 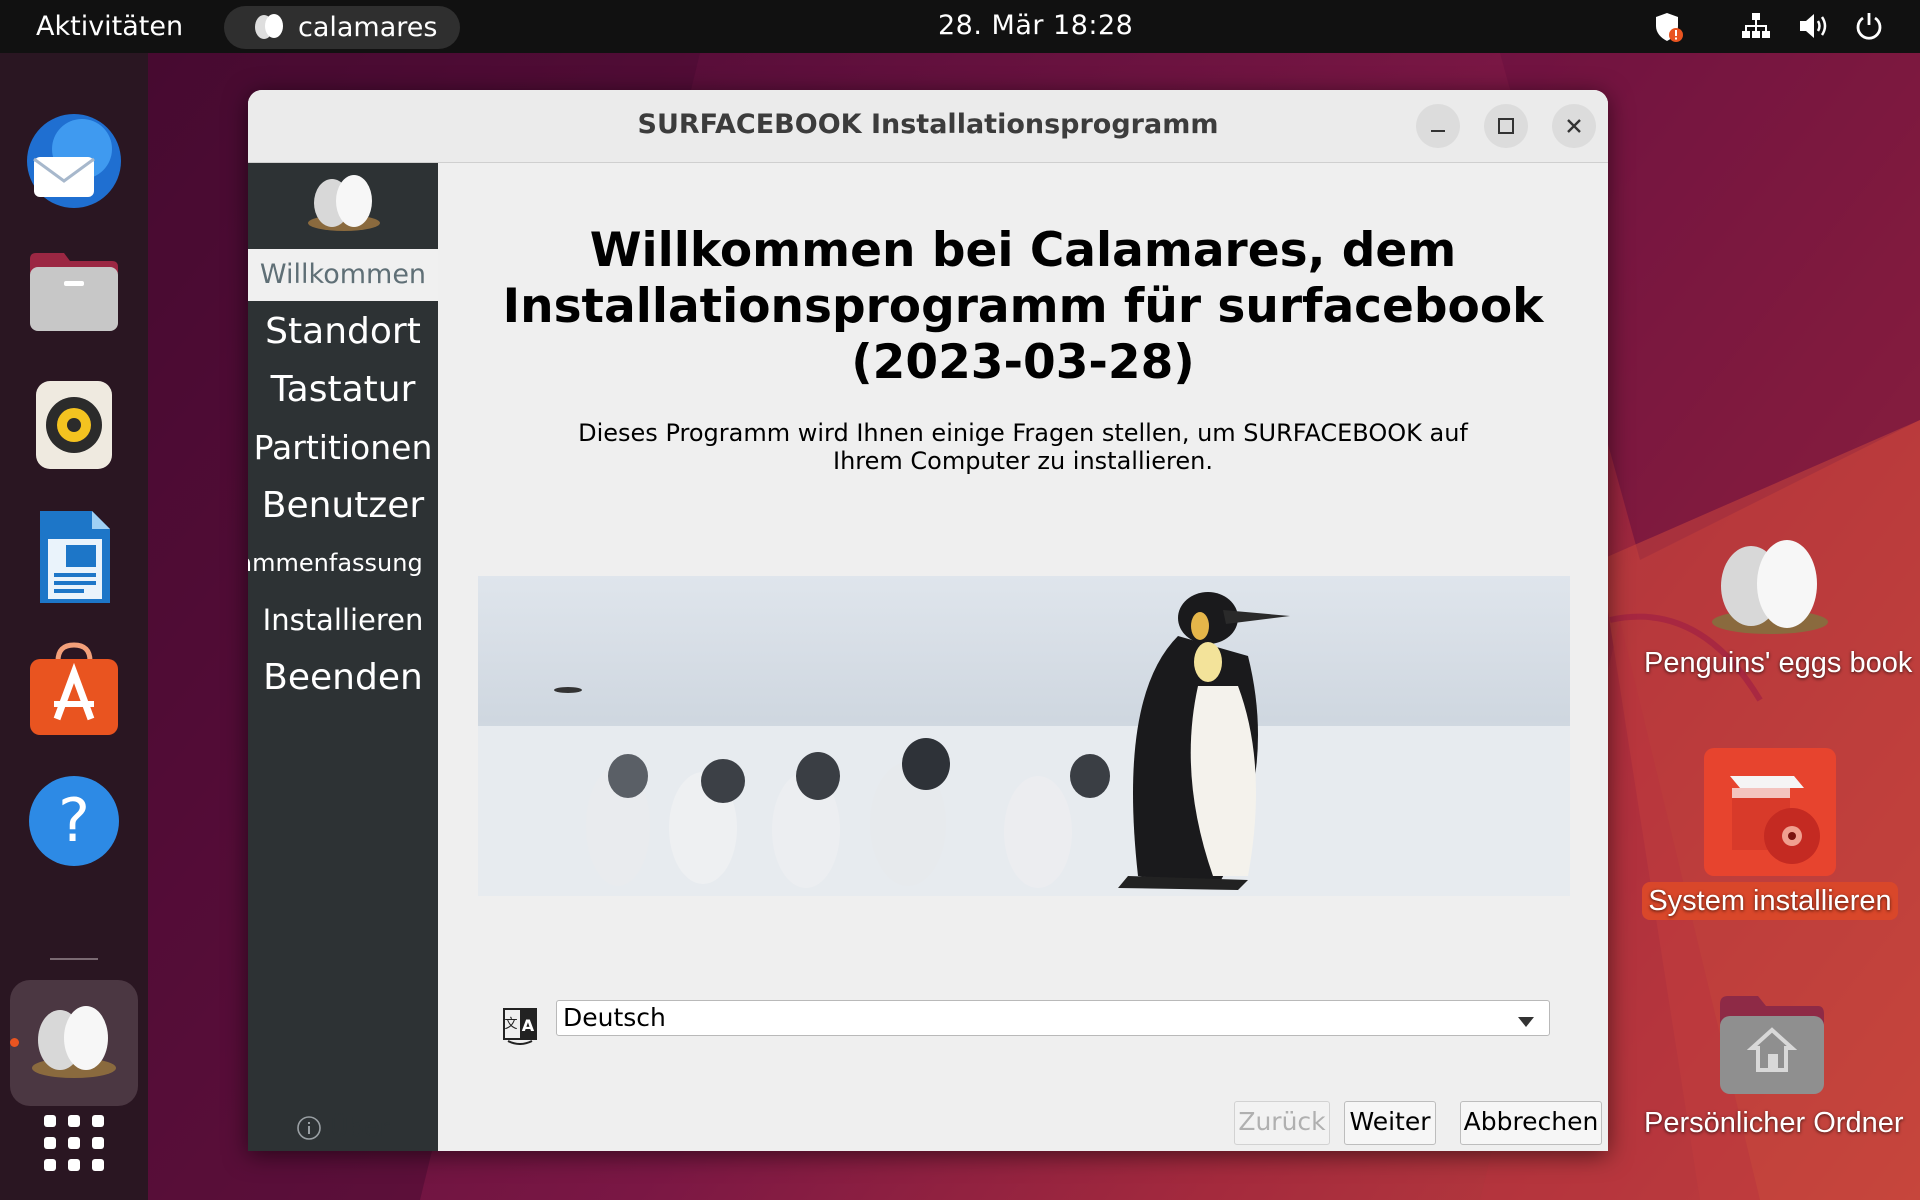 I want to click on sidebar-step-partitionen: Partitionen, so click(x=343, y=447).